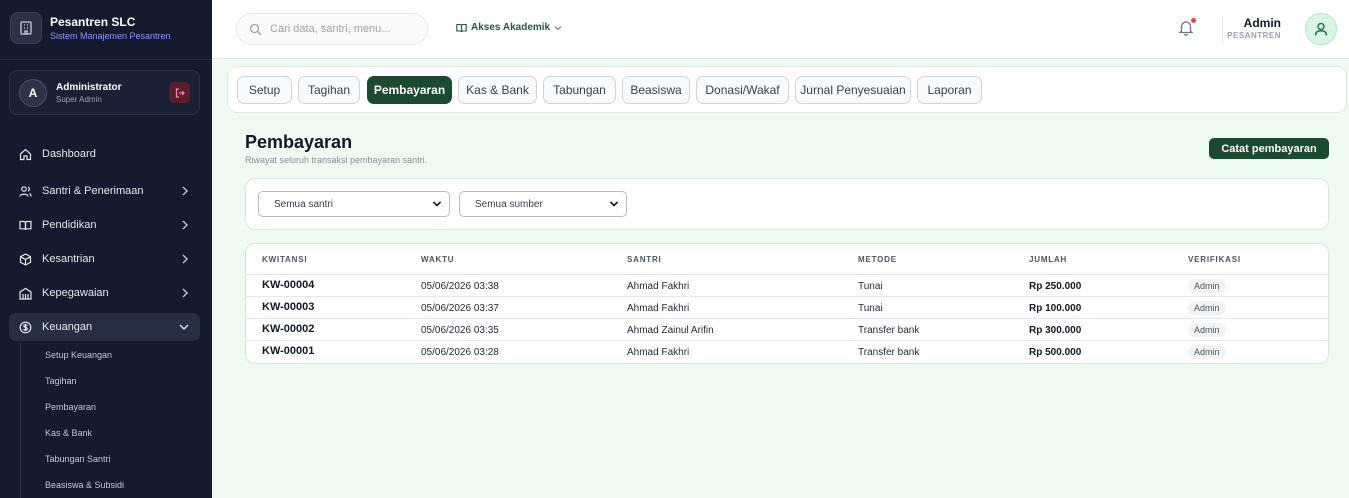 This screenshot has height=498, width=1349. I want to click on column-header-waktu: WAKTU, so click(437, 259).